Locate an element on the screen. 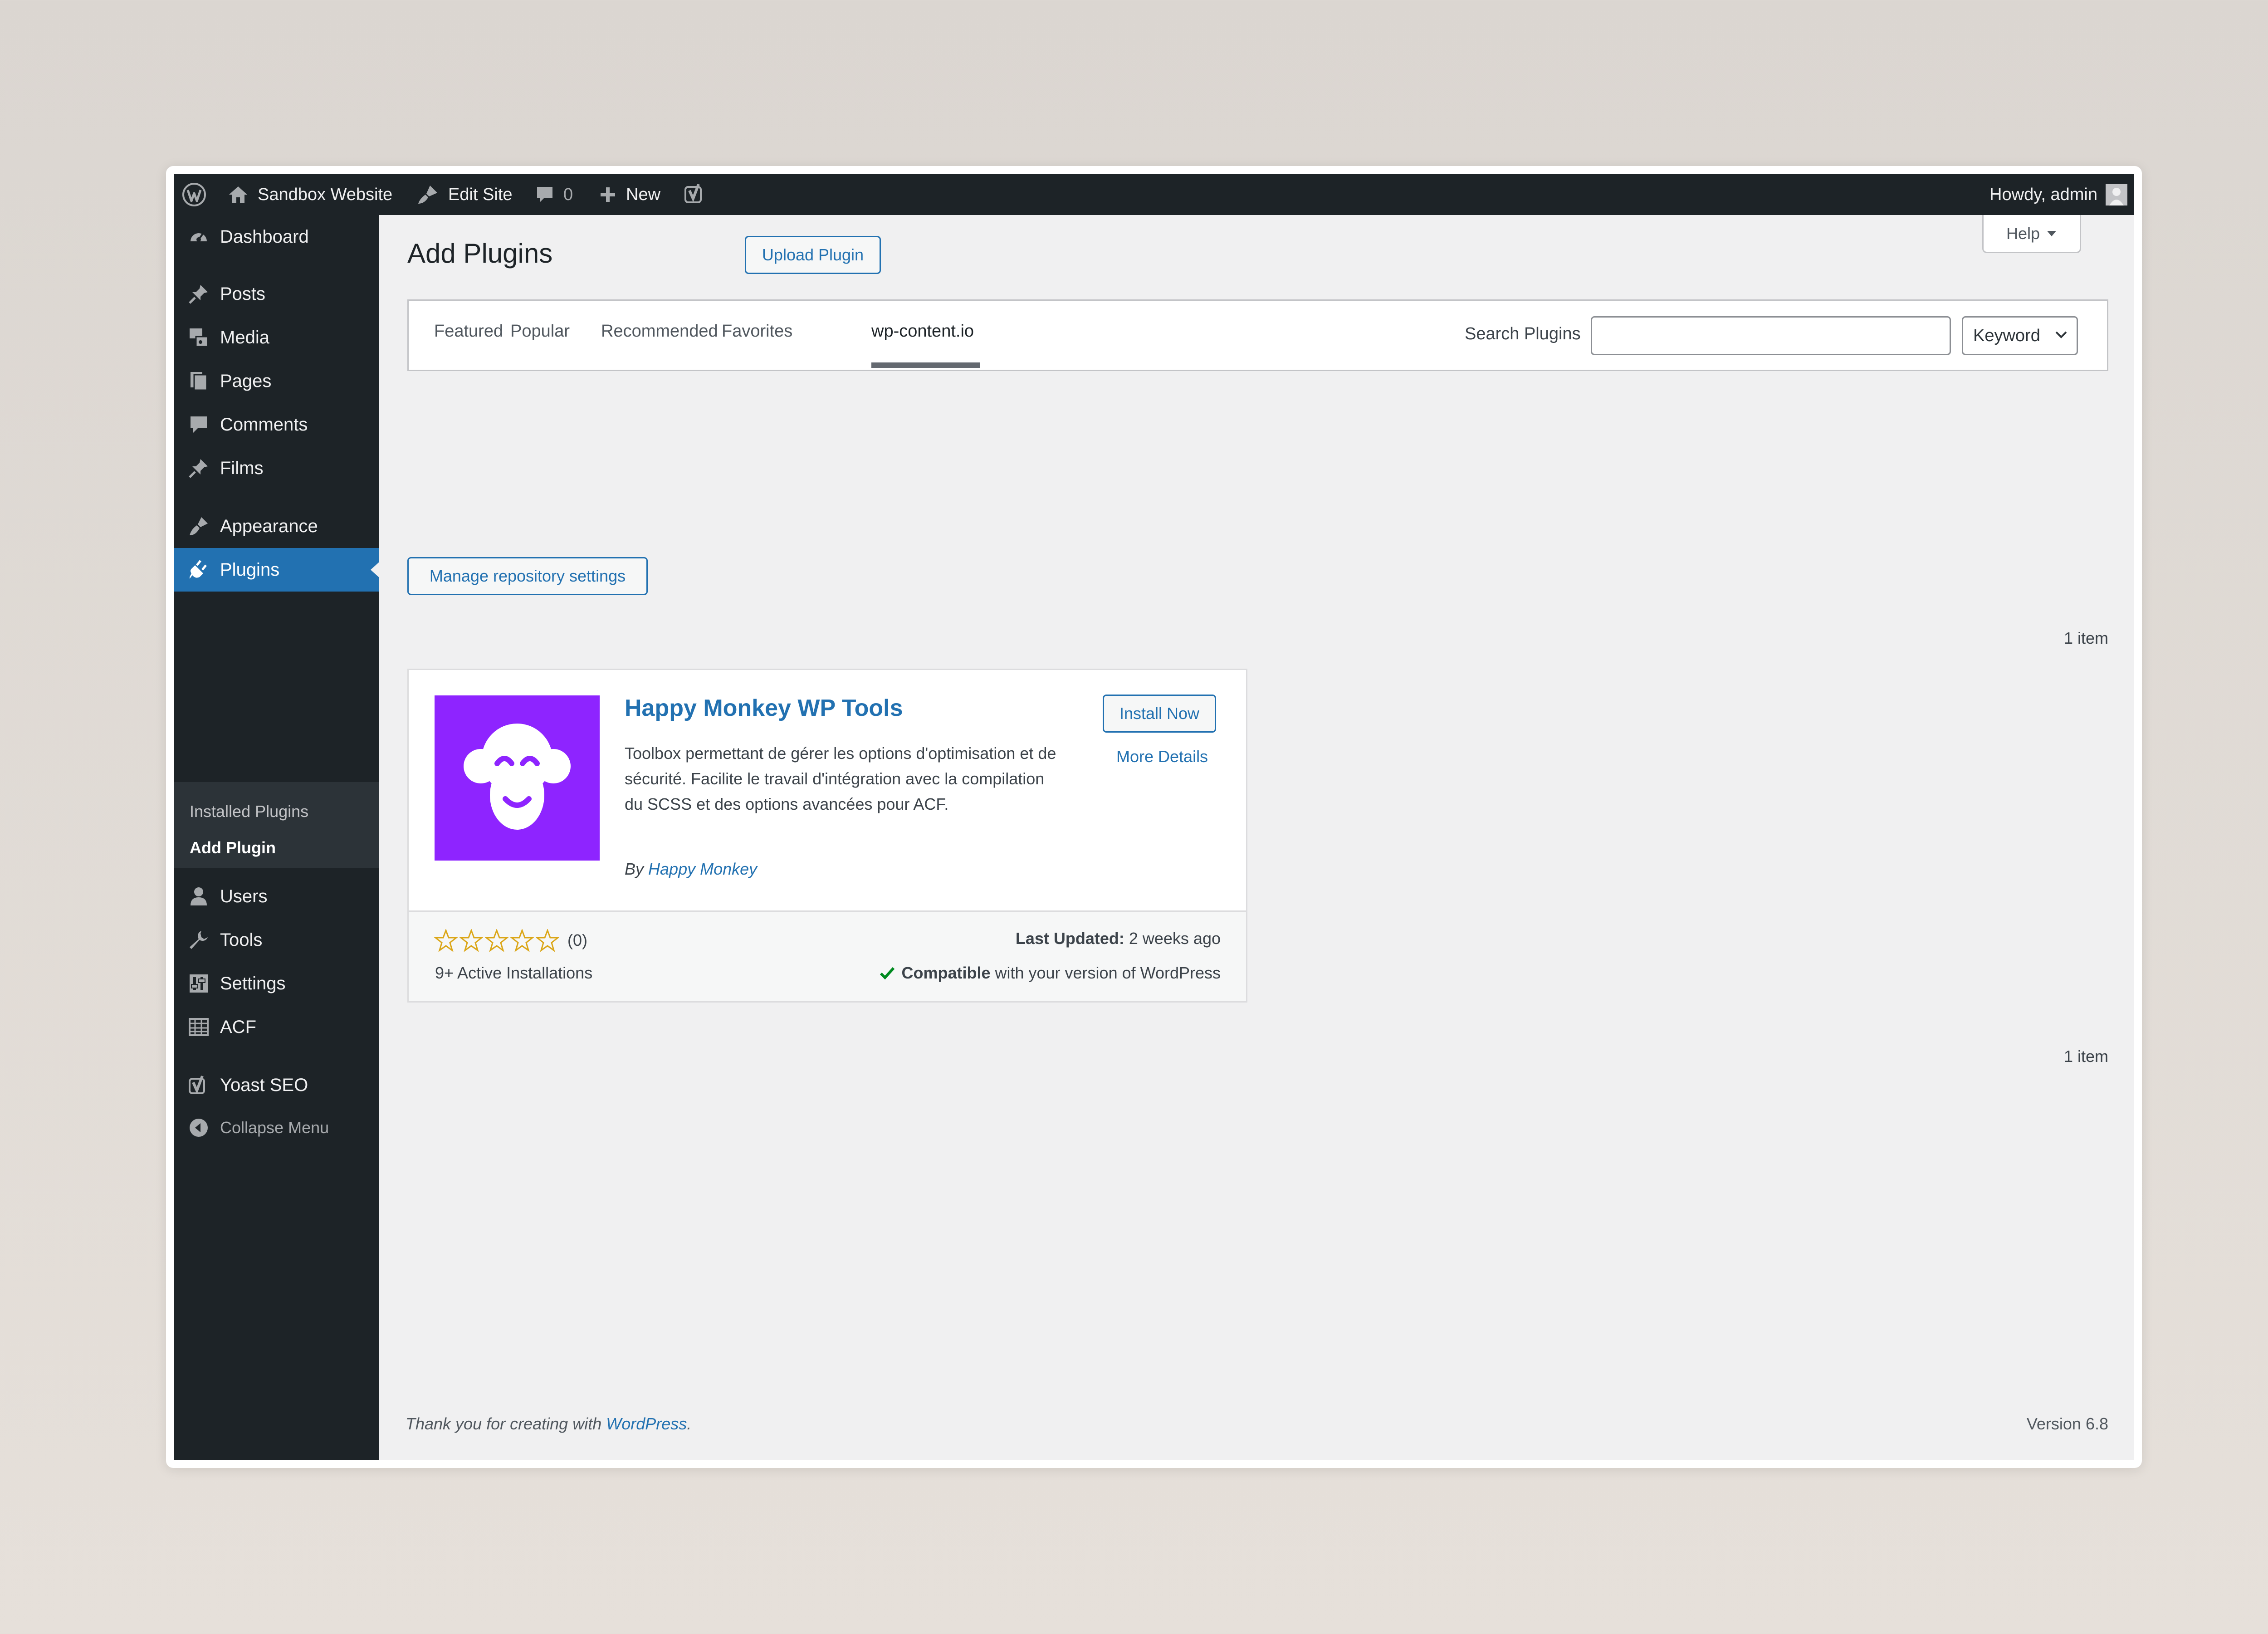 This screenshot has height=1634, width=2268. monkey-face-icon is located at coordinates (517, 777).